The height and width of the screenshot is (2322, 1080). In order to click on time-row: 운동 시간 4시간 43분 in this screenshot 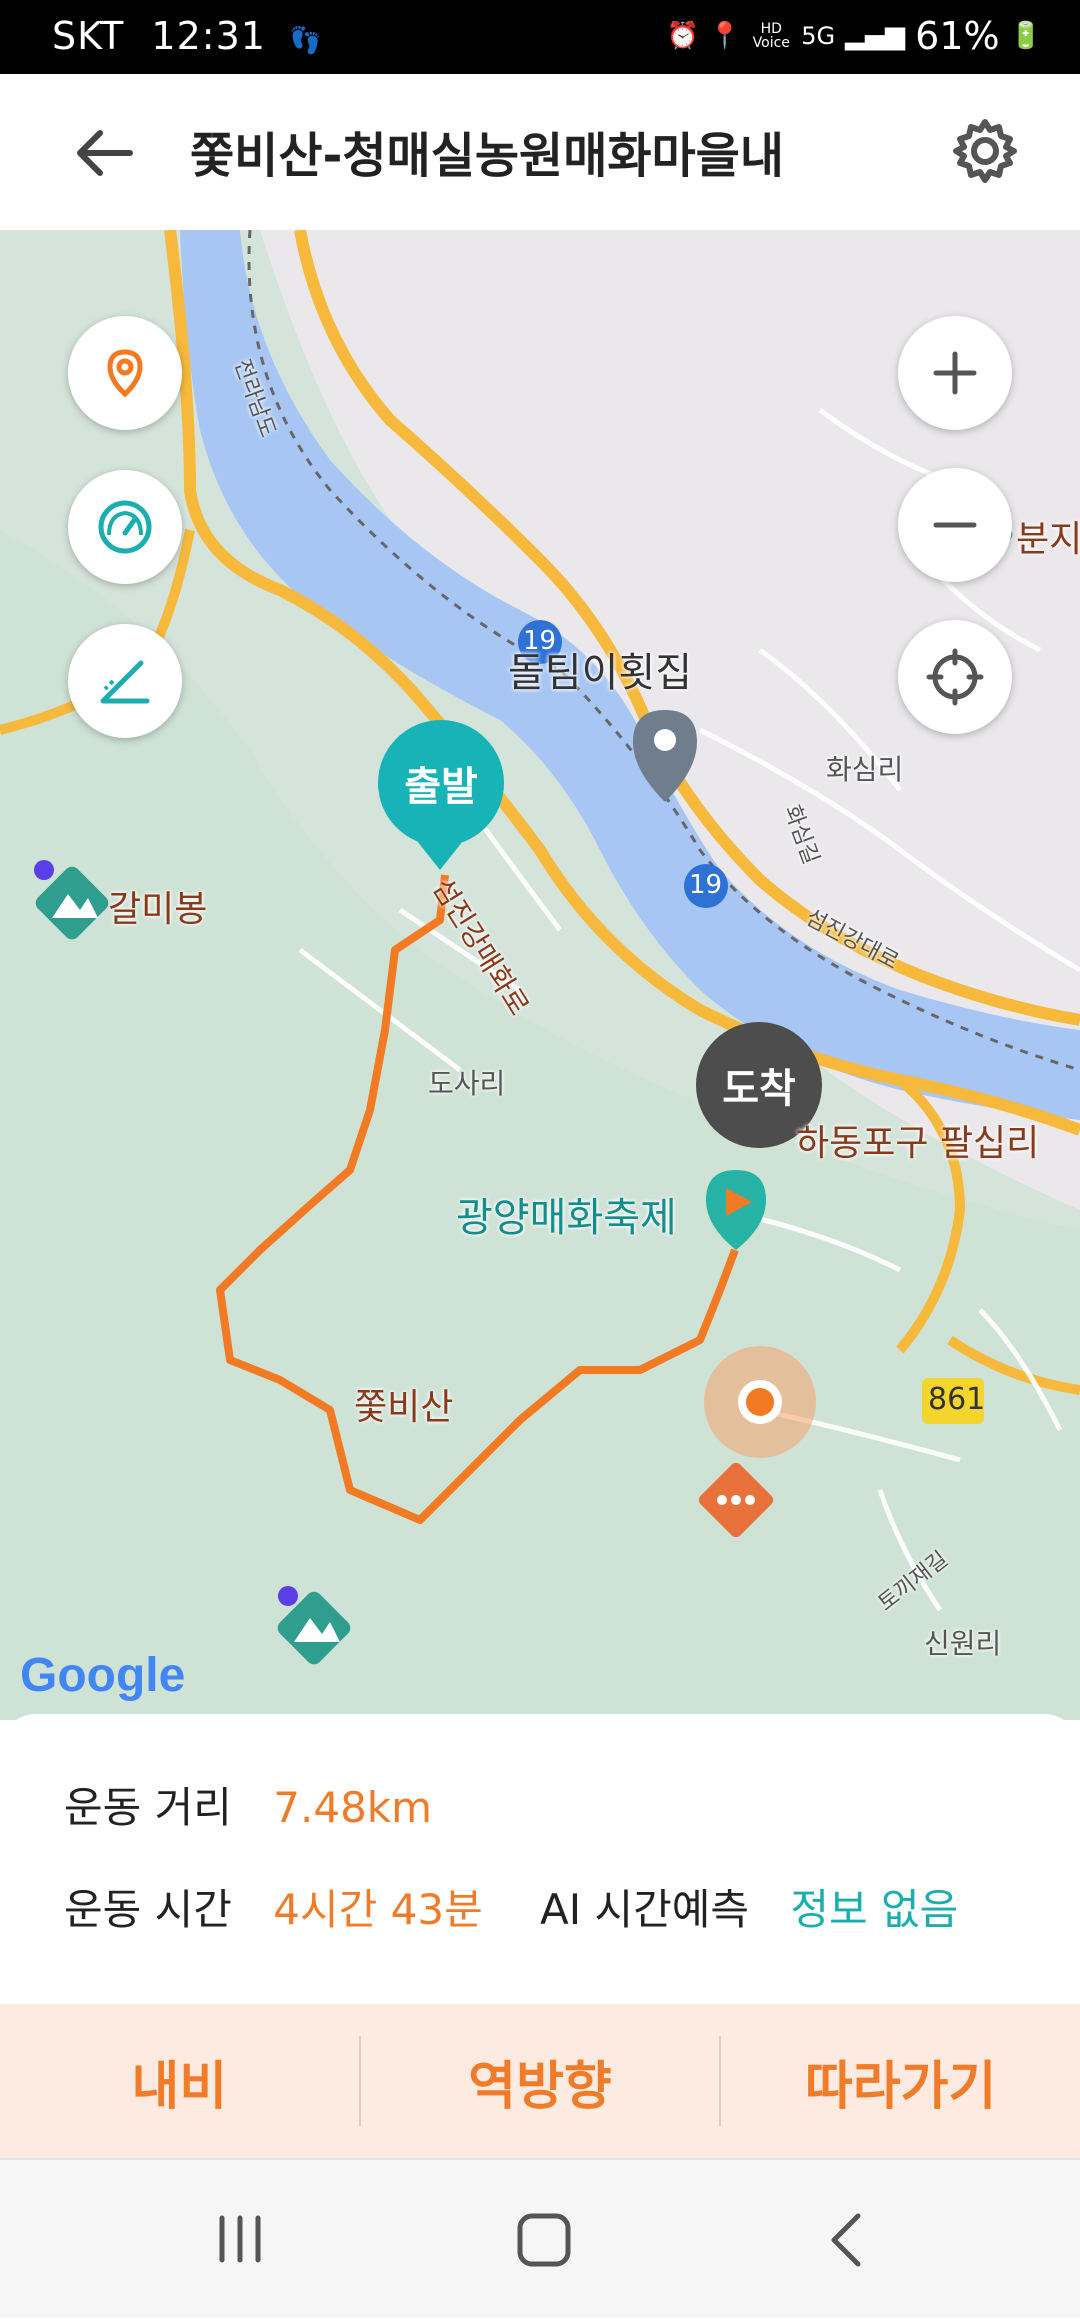, I will do `click(273, 1906)`.